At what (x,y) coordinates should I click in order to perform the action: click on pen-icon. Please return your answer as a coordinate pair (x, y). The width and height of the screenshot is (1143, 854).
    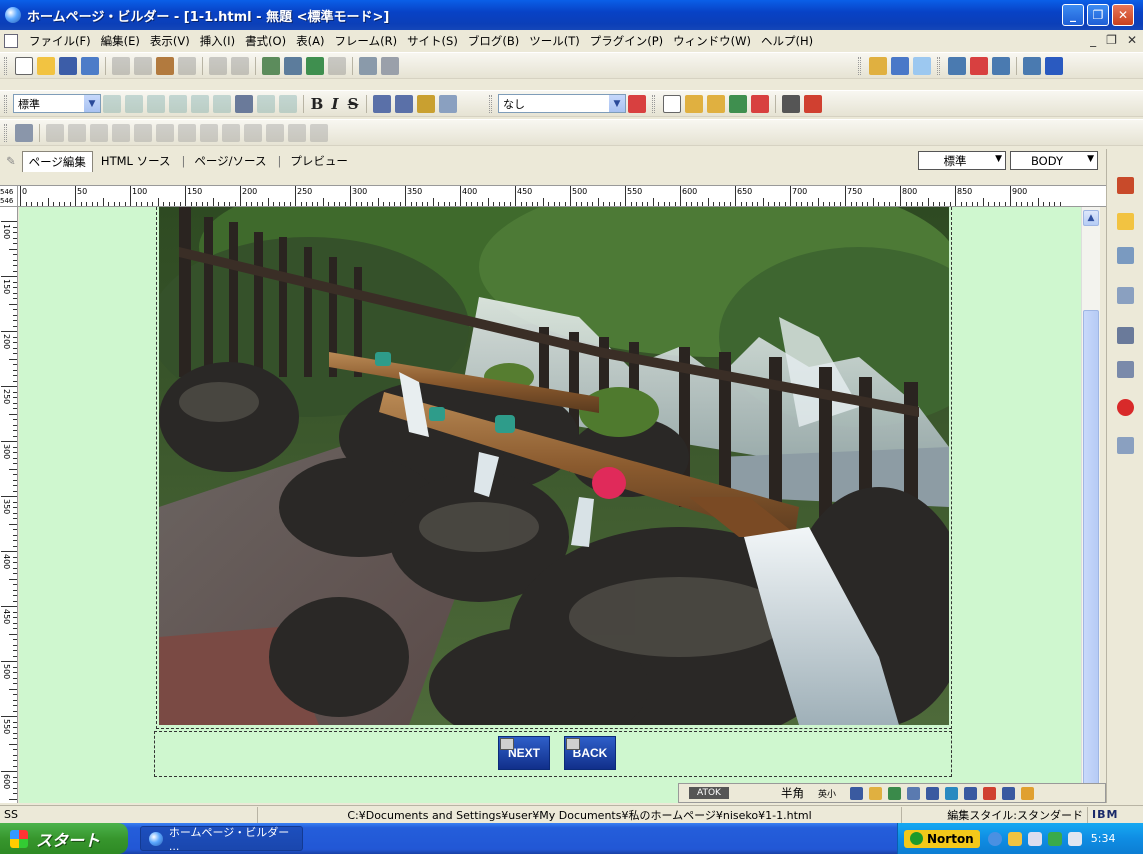
    Looking at the image, I should click on (878, 65).